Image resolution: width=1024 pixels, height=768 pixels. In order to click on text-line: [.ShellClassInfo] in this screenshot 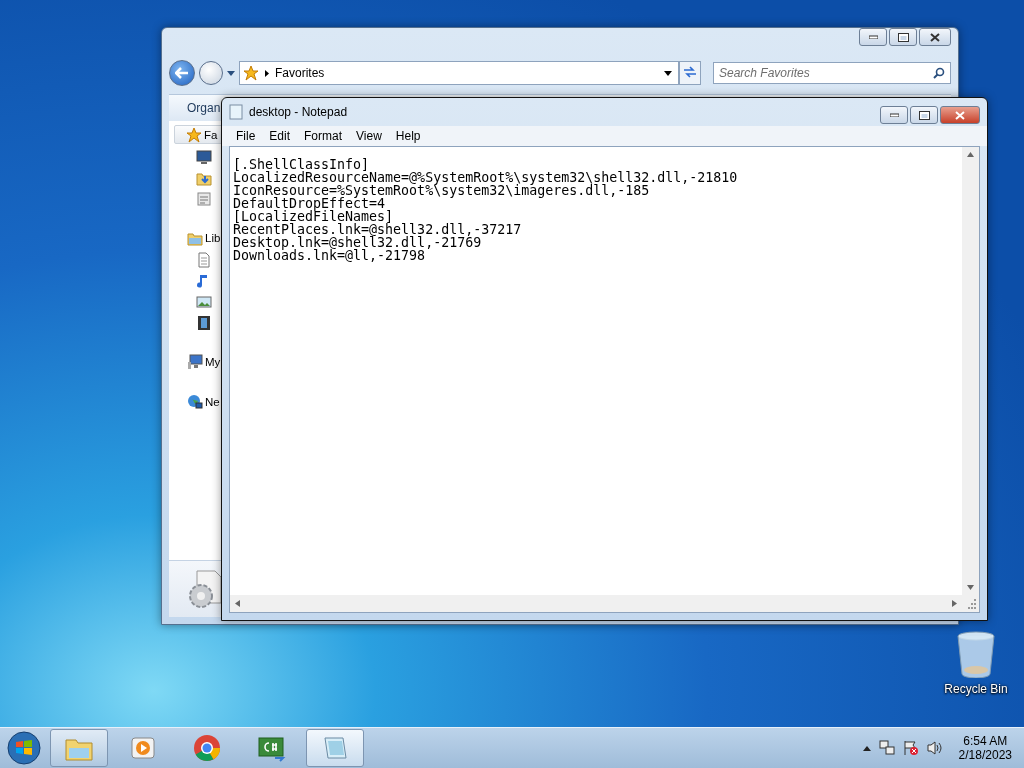, I will do `click(301, 164)`.